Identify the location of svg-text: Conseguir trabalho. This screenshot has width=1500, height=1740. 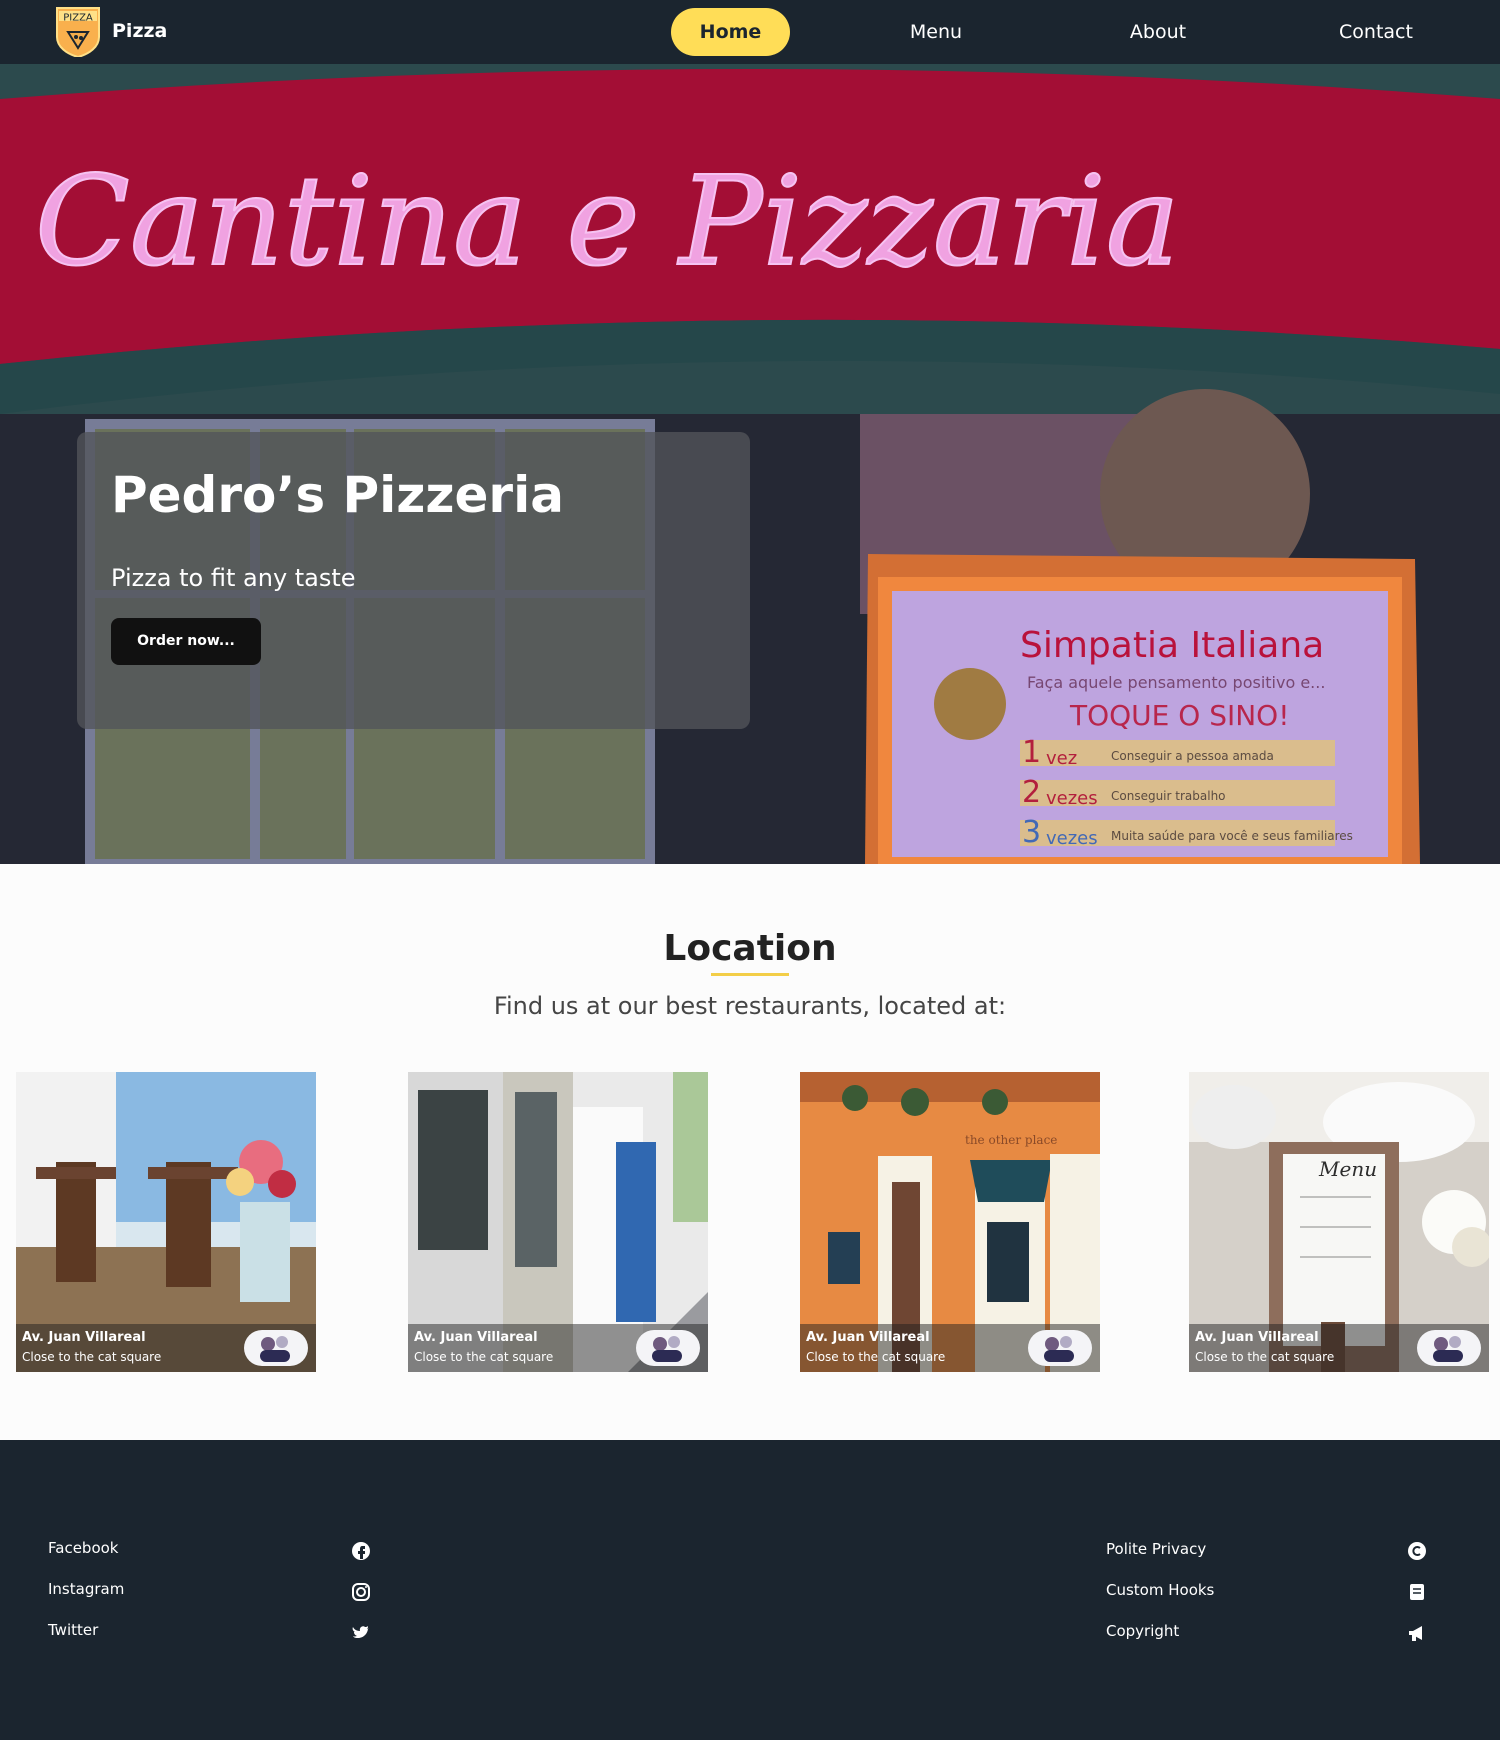
(1168, 796).